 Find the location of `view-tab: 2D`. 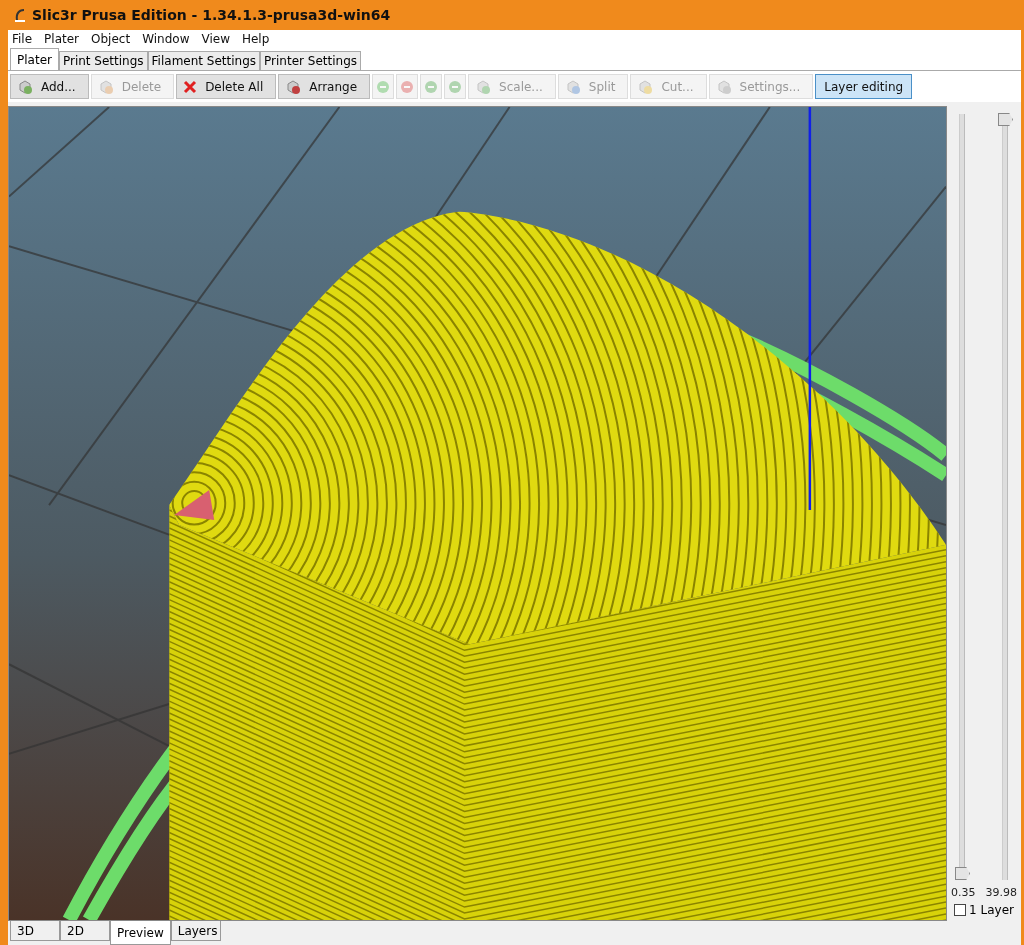

view-tab: 2D is located at coordinates (85, 931).